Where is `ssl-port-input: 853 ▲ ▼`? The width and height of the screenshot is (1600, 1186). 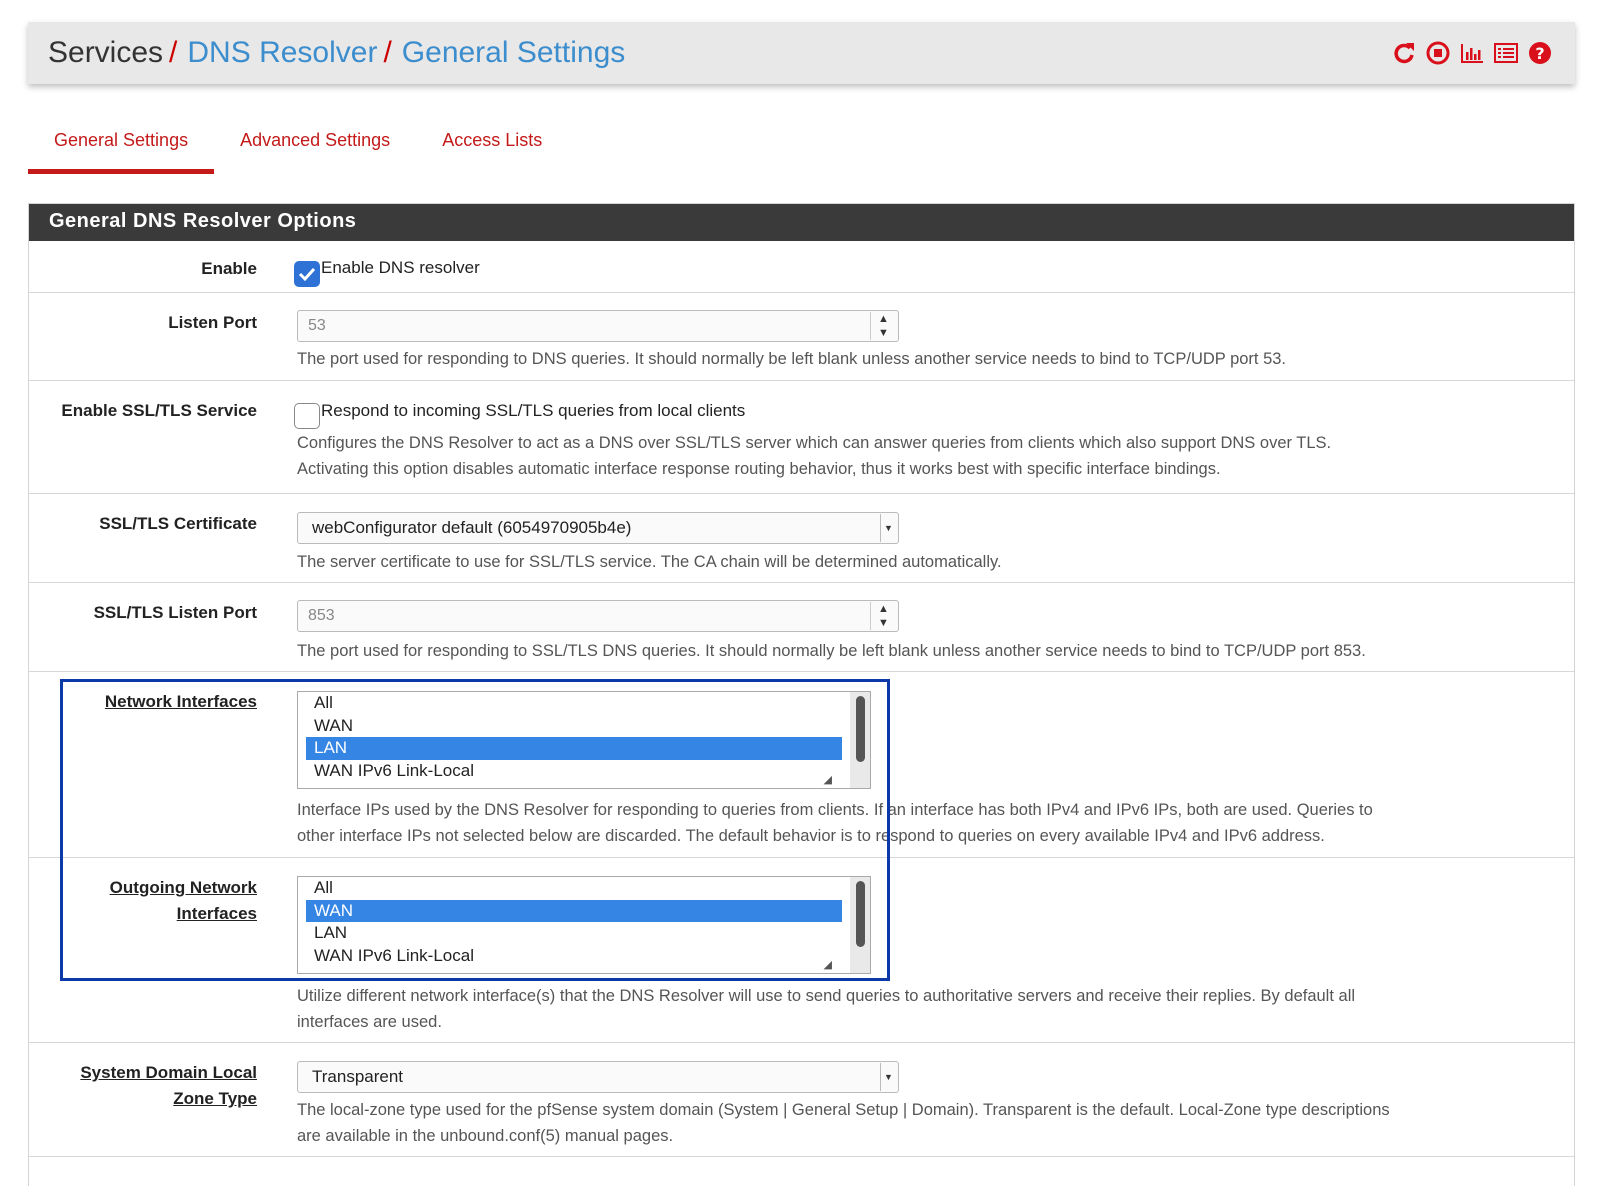
ssl-port-input: 853 ▲ ▼ is located at coordinates (598, 616).